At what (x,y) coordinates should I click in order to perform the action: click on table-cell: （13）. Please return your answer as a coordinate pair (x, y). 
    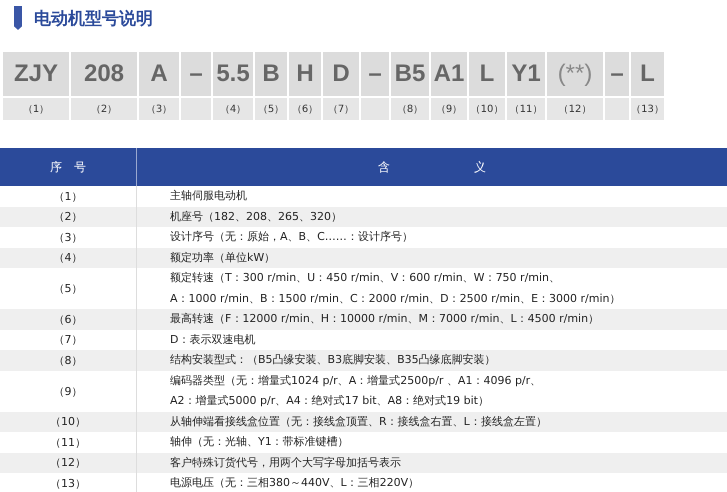
    Looking at the image, I should click on (68, 482).